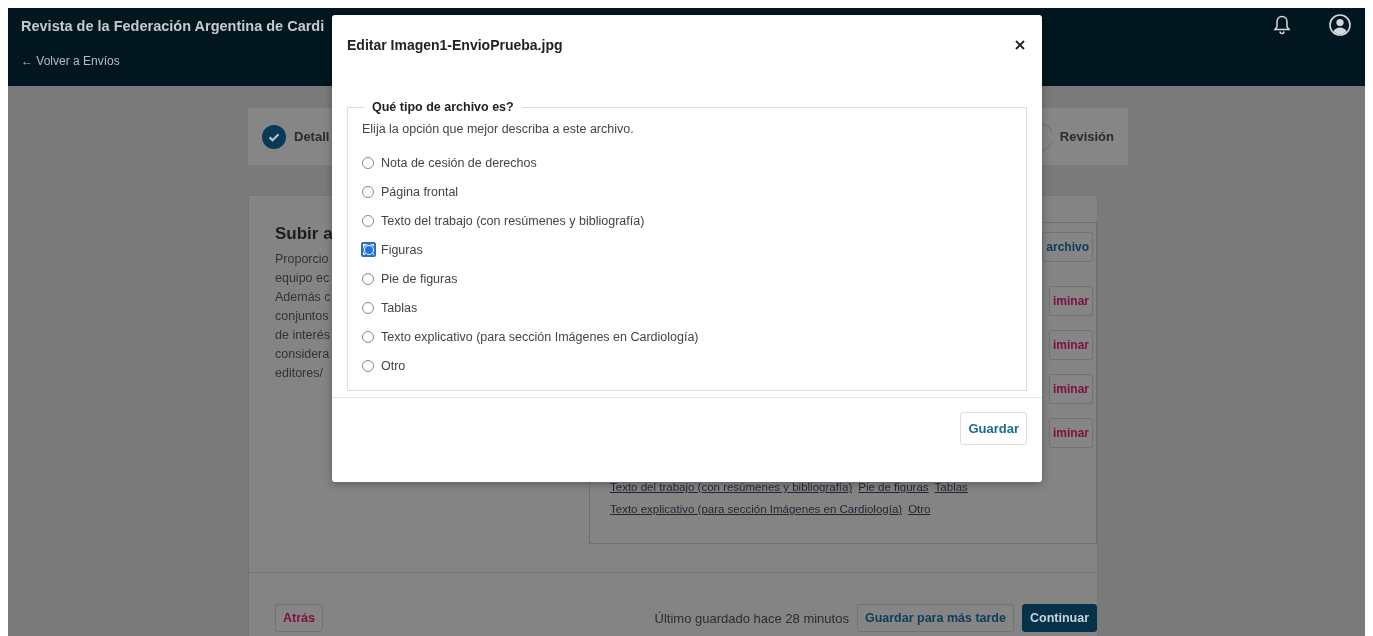 The height and width of the screenshot is (636, 1373). Describe the element at coordinates (443, 107) in the screenshot. I see `fieldset-legend: Qué tipo de archivo es?` at that location.